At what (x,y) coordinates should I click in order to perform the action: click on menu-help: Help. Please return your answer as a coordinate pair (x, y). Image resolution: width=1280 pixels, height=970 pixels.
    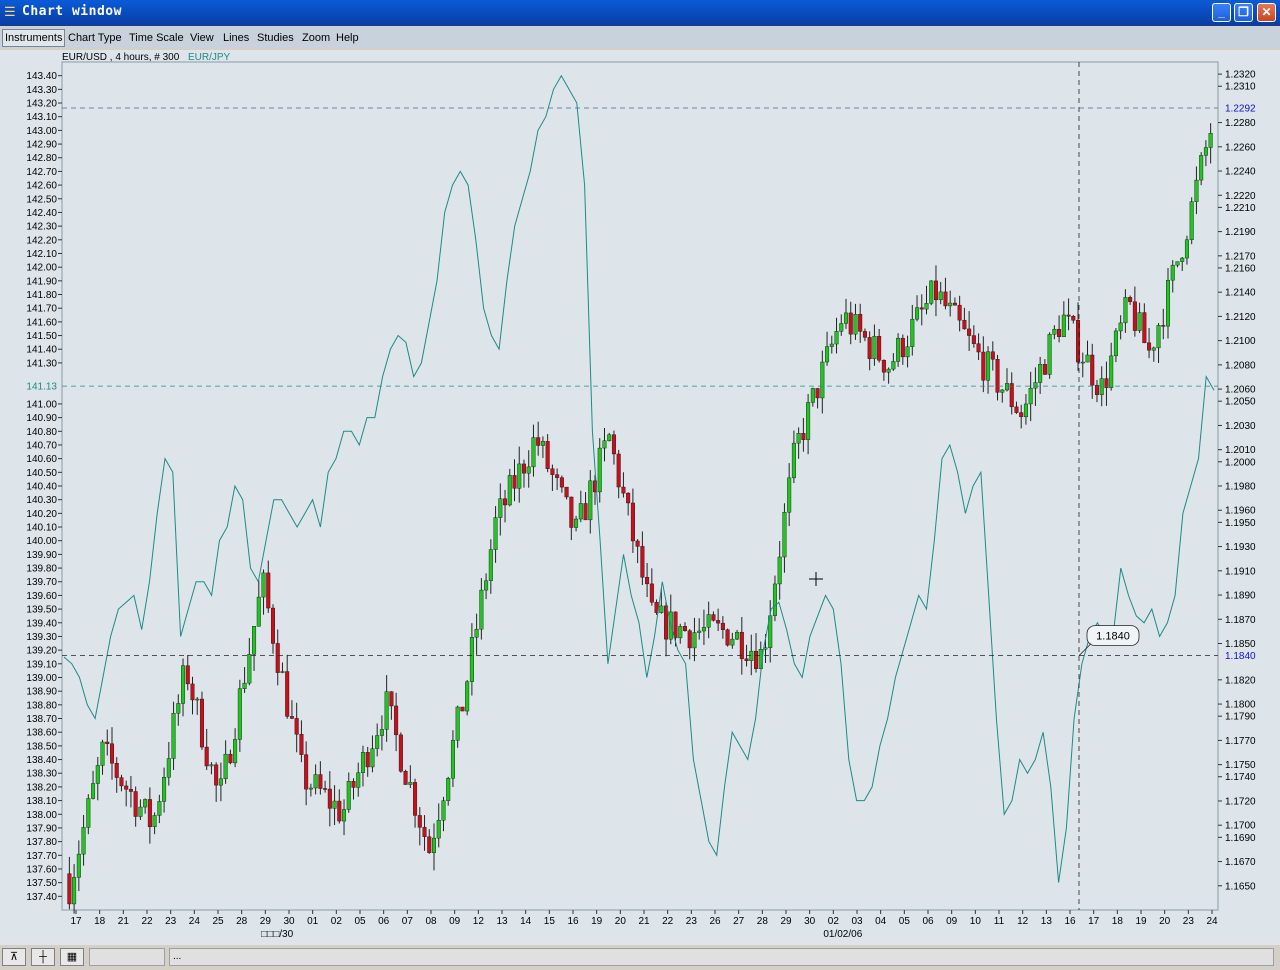
    Looking at the image, I should click on (347, 38).